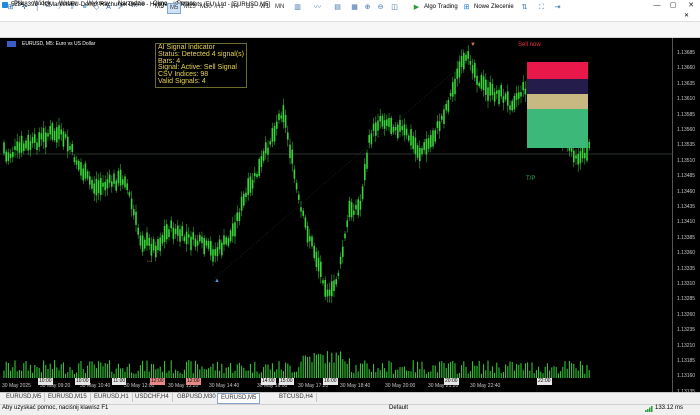 The height and width of the screenshot is (415, 700). Describe the element at coordinates (297, 397) in the screenshot. I see `tab-btcusd-h4: BTCUSD,H4` at that location.